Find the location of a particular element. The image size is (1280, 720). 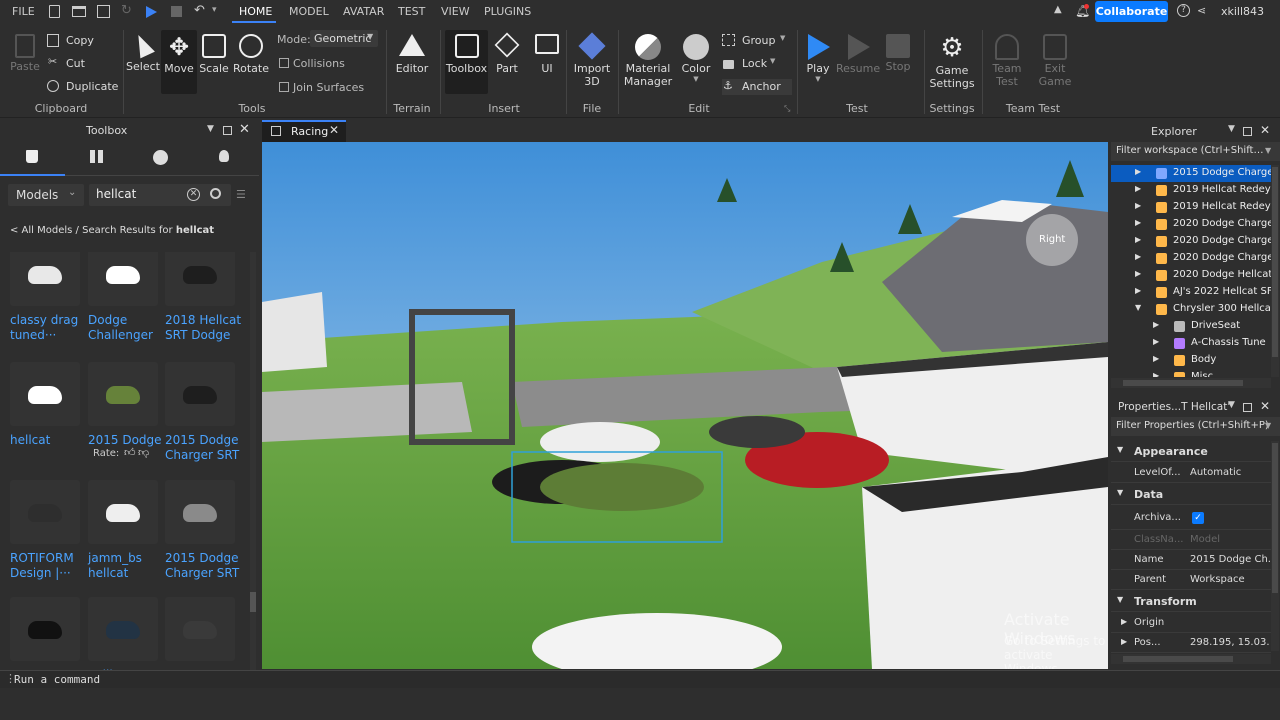

tab-view: VIEW is located at coordinates (455, 11).